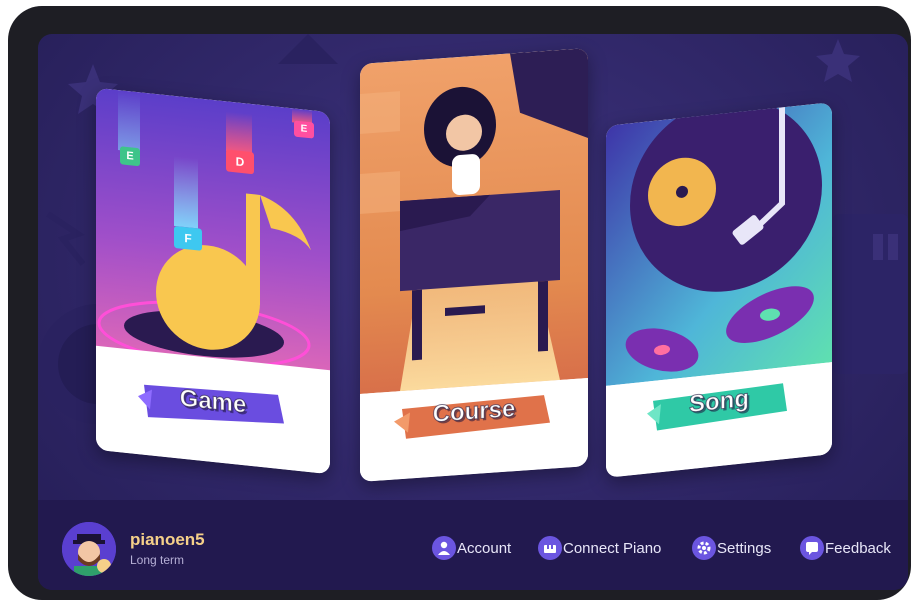  I want to click on connect-piano-icon, so click(550, 548).